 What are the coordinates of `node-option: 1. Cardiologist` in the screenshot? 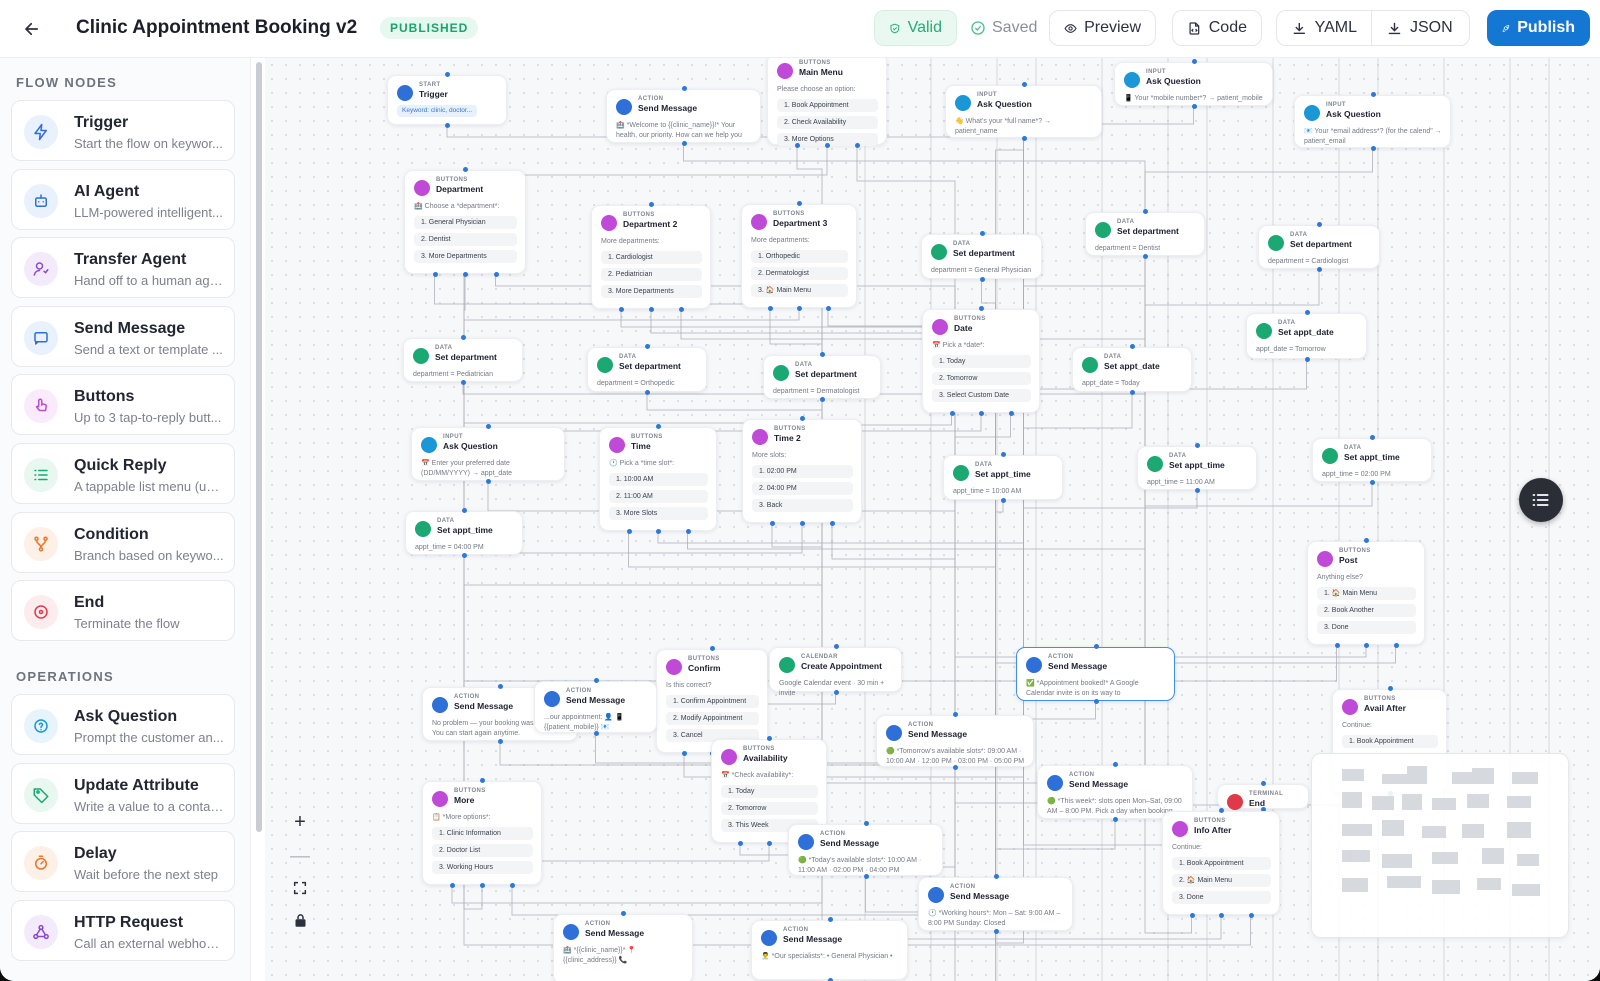 It's located at (651, 257).